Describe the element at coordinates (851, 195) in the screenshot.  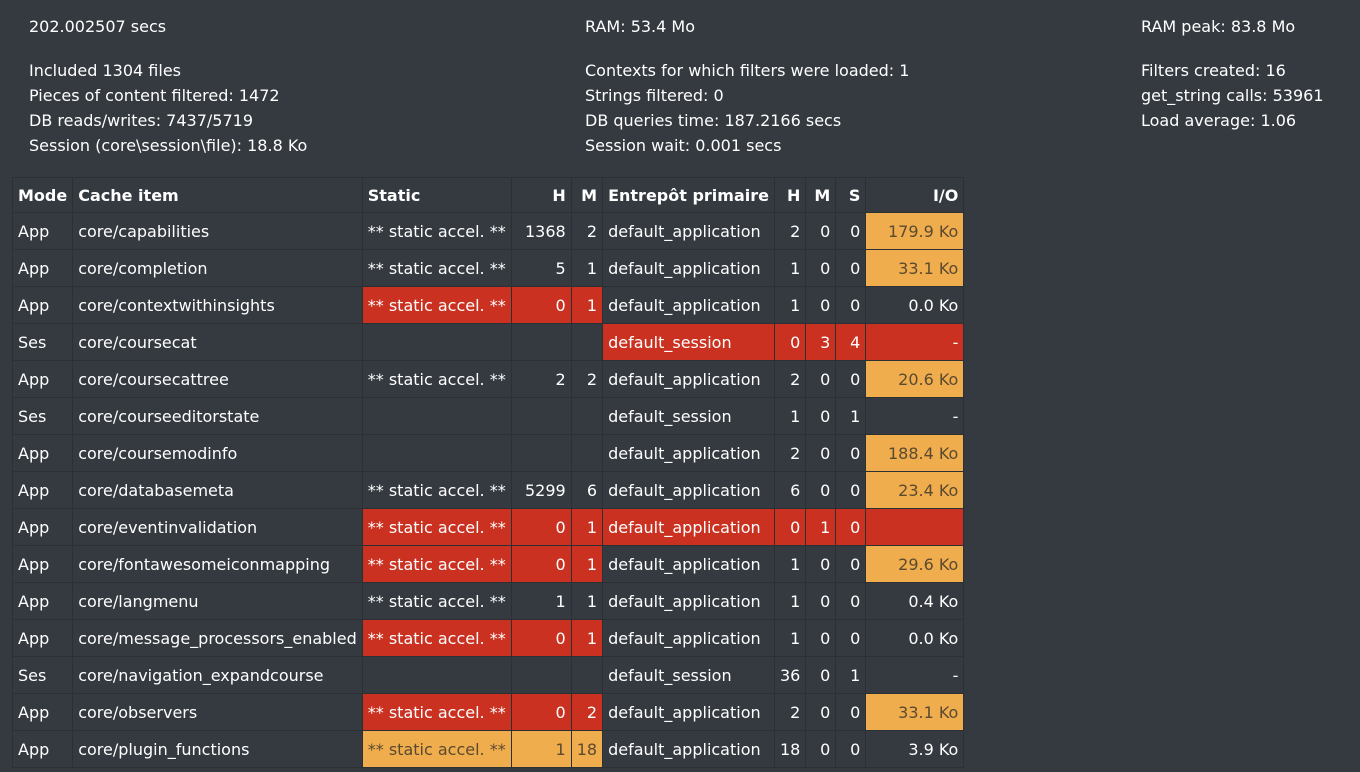
I see `header-sets: S` at that location.